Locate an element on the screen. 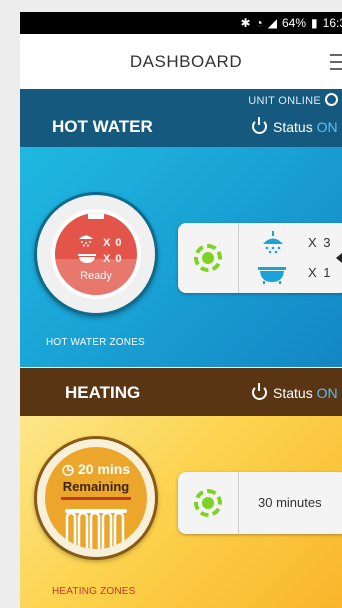 This screenshot has width=342, height=608. heating-zone-card: 30 minutes is located at coordinates (260, 503).